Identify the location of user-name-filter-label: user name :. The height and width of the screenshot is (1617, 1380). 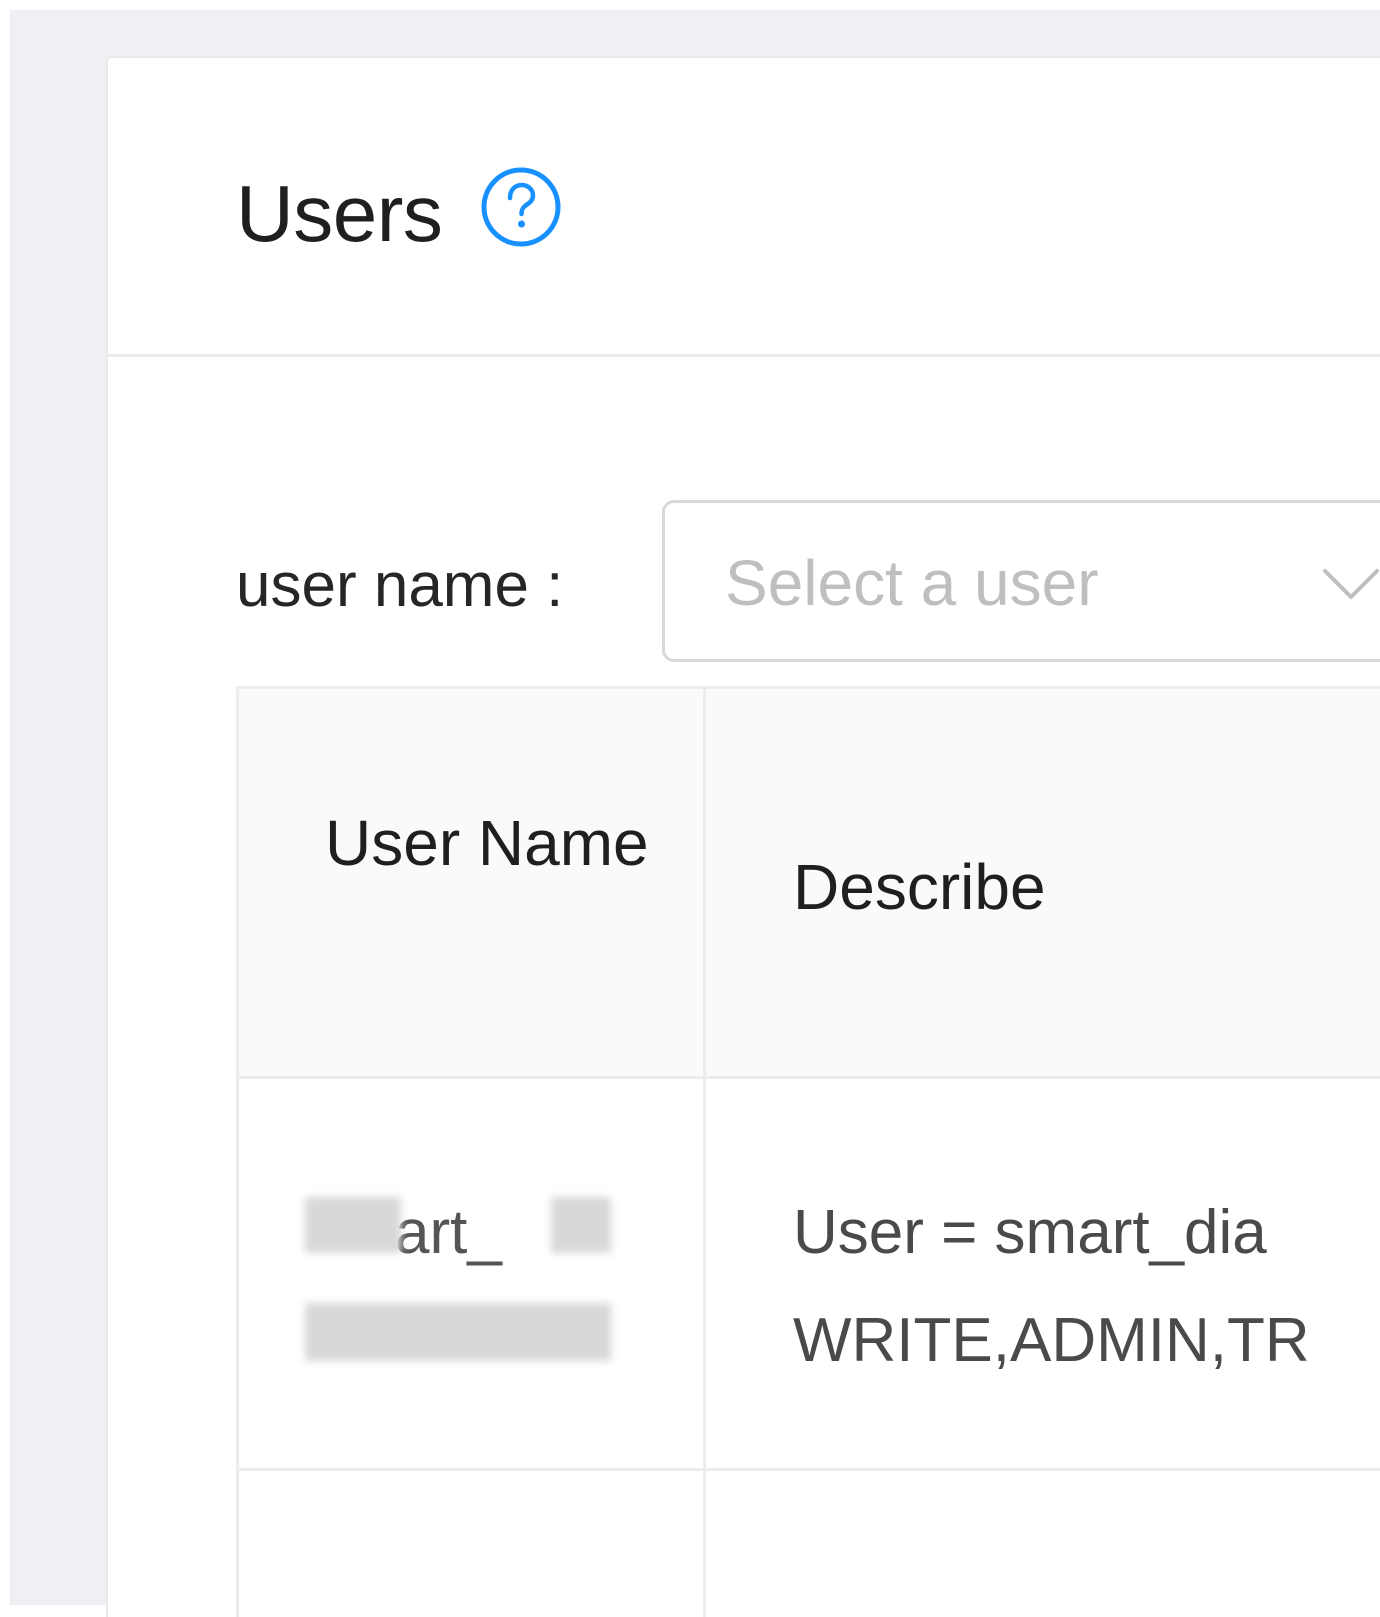
(400, 585).